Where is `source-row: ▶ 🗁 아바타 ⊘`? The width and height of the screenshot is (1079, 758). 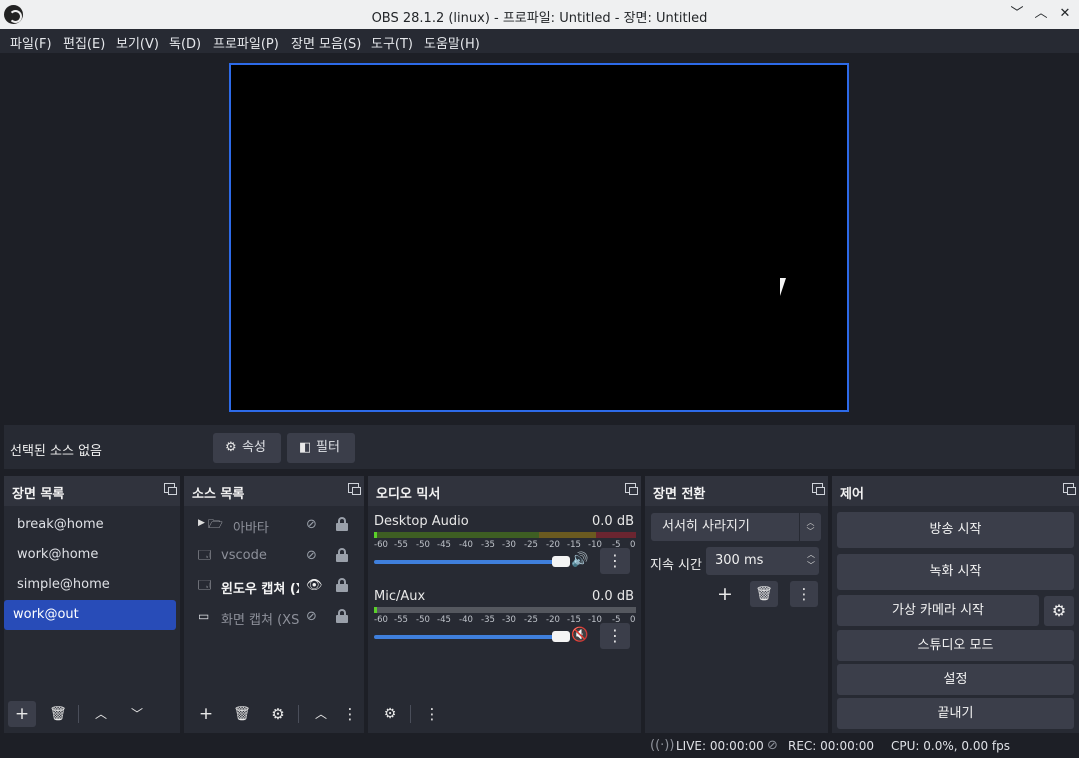 source-row: ▶ 🗁 아바타 ⊘ is located at coordinates (276, 525).